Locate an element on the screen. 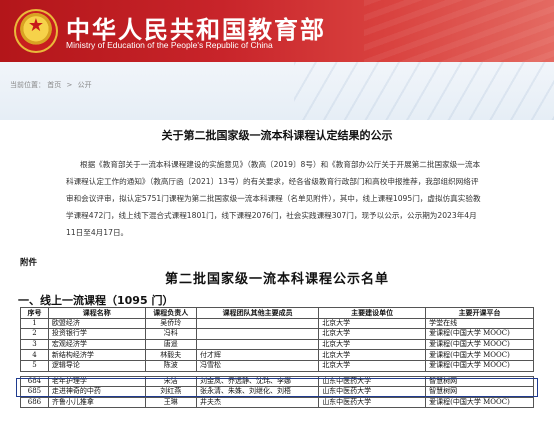  cell-index: 5 is located at coordinates (34, 365).